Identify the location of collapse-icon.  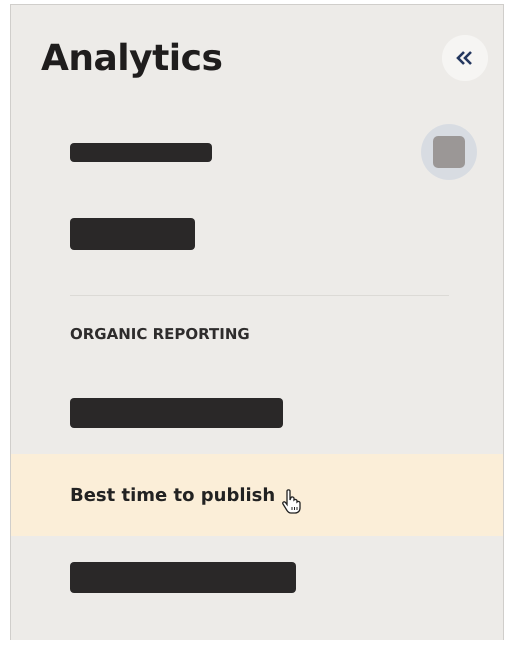
(465, 58).